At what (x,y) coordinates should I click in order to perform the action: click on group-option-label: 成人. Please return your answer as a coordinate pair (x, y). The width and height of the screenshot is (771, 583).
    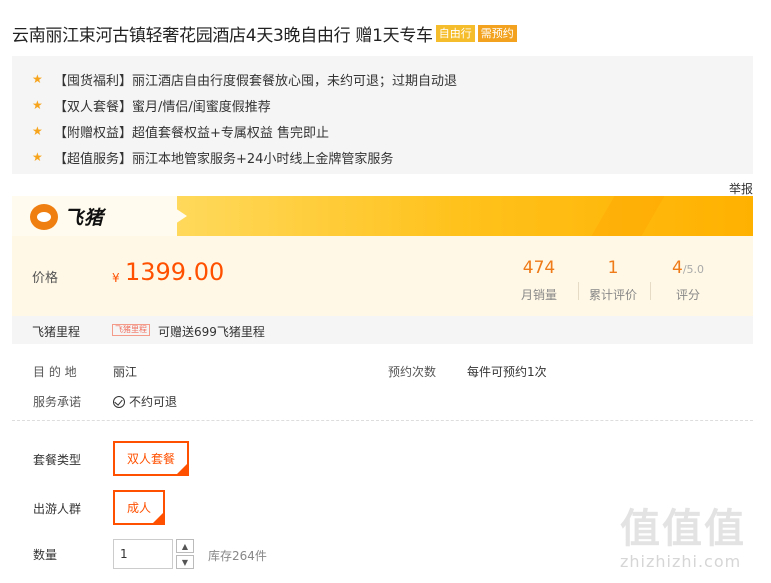
    Looking at the image, I should click on (138, 508).